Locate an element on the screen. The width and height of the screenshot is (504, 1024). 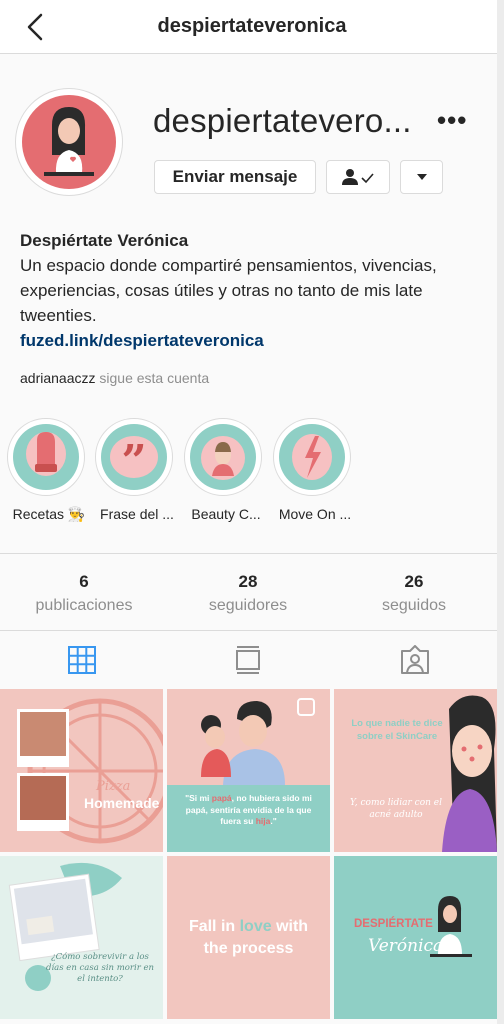
followed-by-user: adrianaaczz is located at coordinates (58, 378).